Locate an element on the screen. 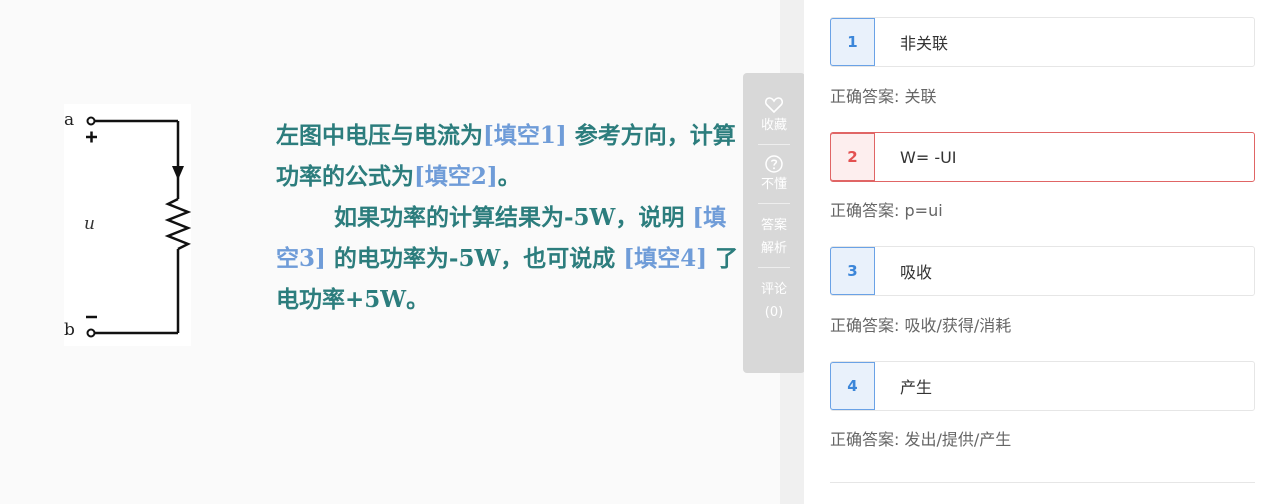 This screenshot has width=1275, height=504. answer-value-1: 非关联 is located at coordinates (924, 43).